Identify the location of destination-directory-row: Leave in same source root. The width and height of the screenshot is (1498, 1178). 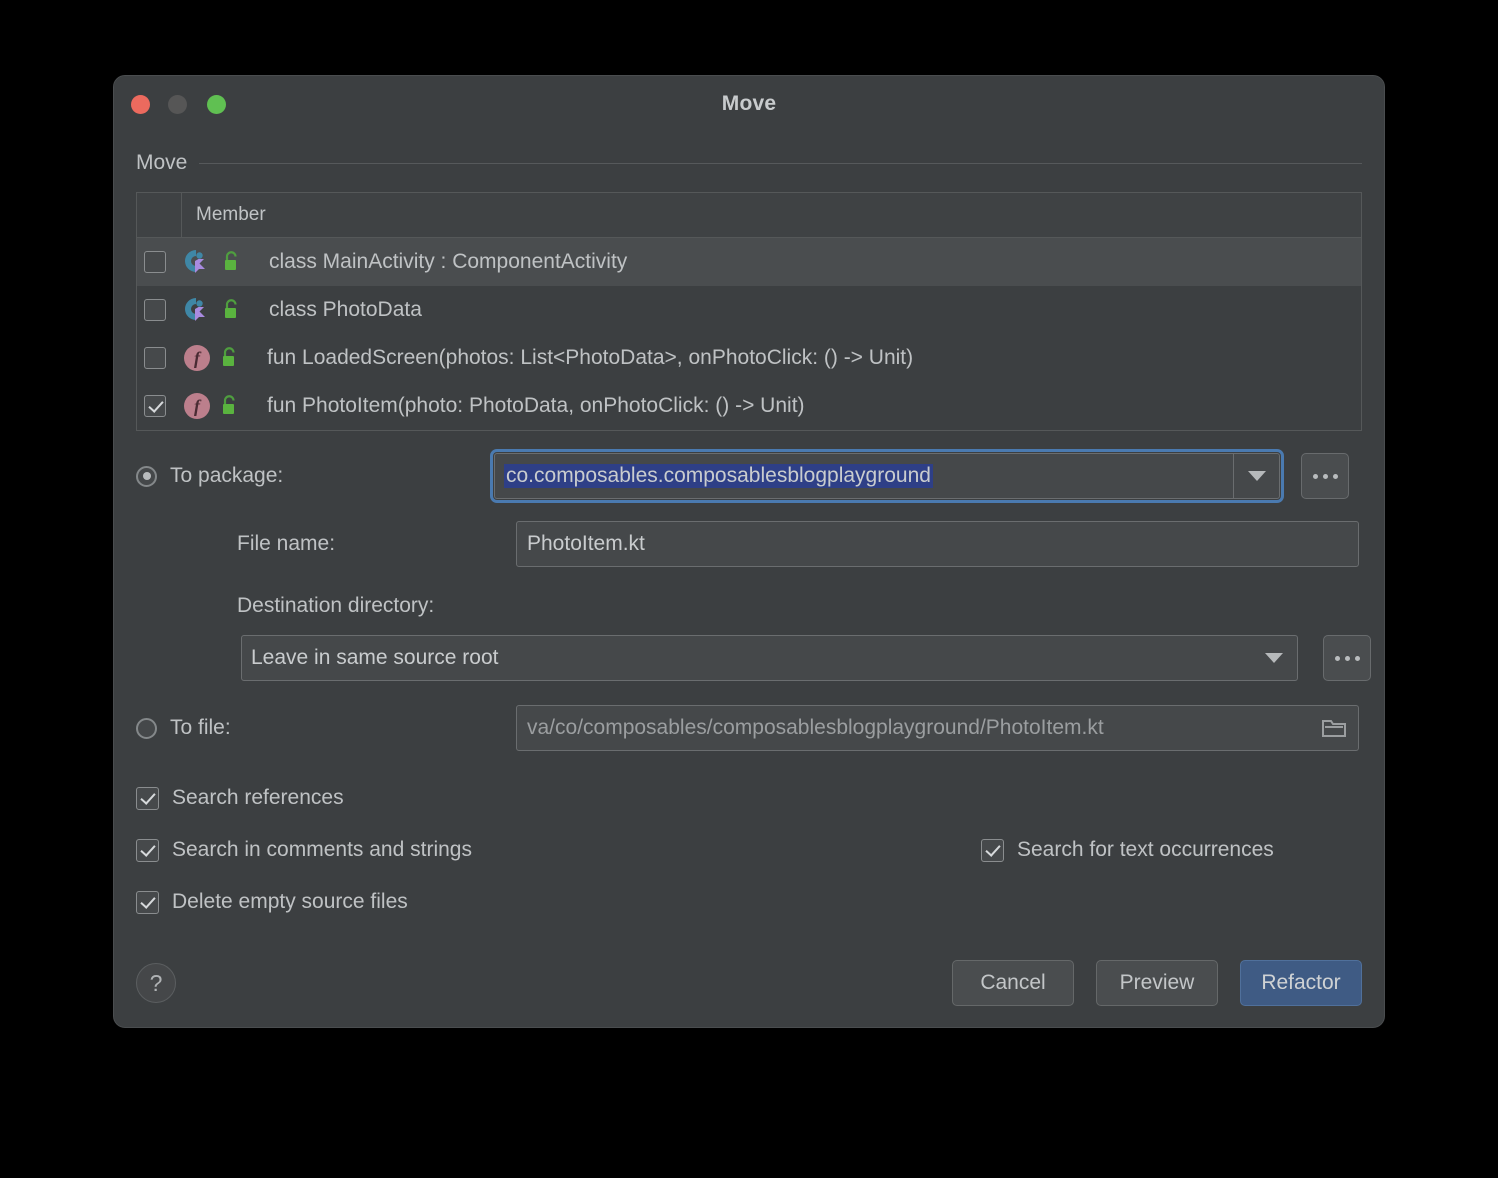
(753, 658).